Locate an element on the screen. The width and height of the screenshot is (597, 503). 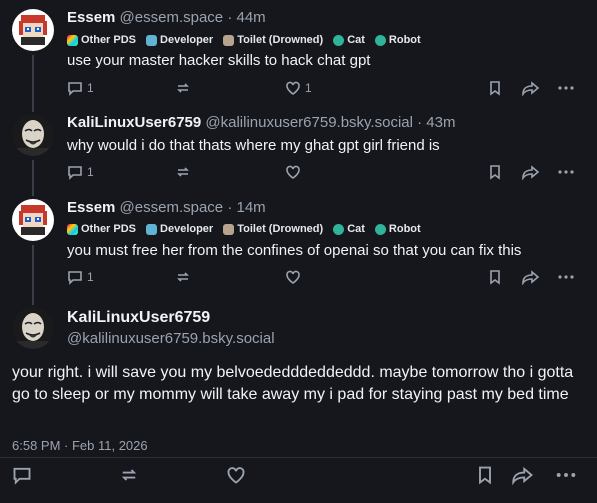
post-time: 14m is located at coordinates (251, 207).